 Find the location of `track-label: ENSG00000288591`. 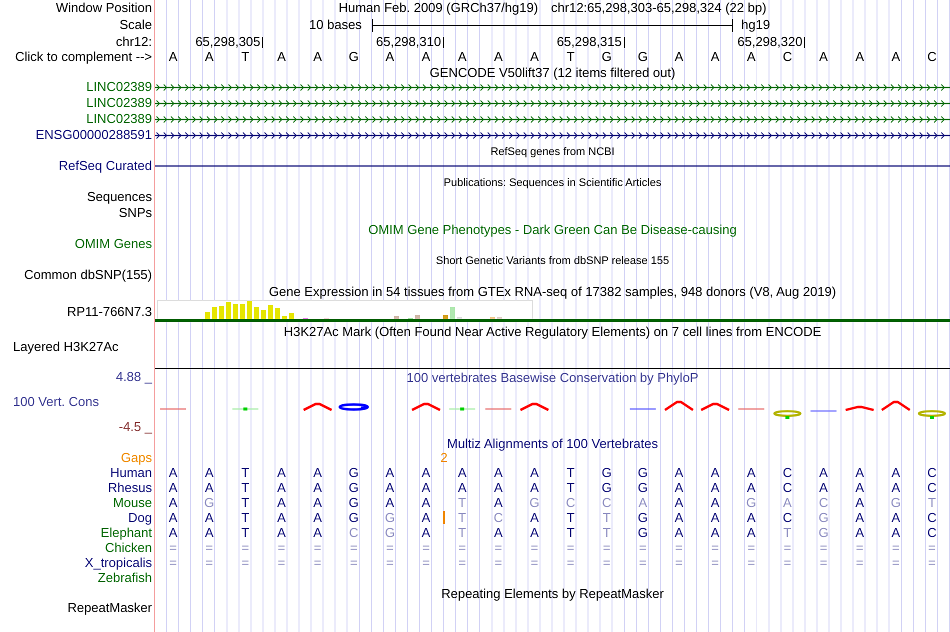

track-label: ENSG00000288591 is located at coordinates (94, 135).